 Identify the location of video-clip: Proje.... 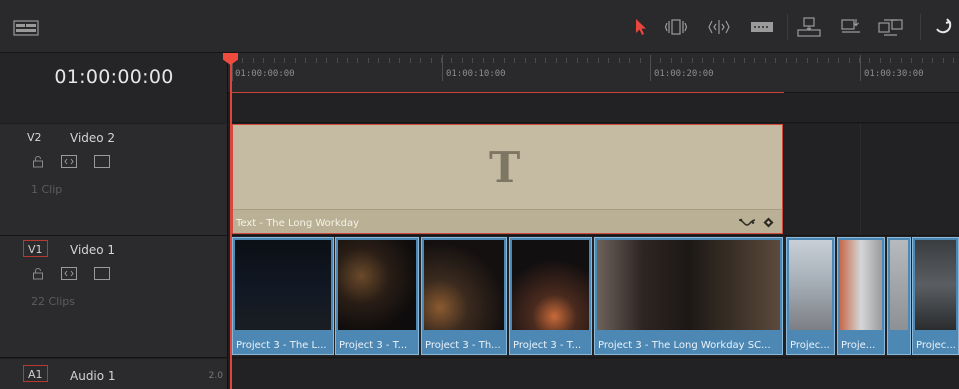
(861, 296).